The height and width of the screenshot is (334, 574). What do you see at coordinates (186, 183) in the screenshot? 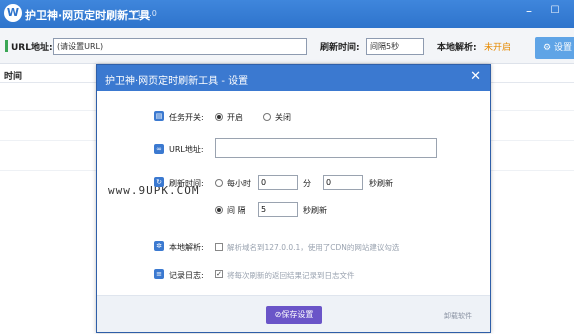
I see `dialog-refresh-label: 刷新时间:` at bounding box center [186, 183].